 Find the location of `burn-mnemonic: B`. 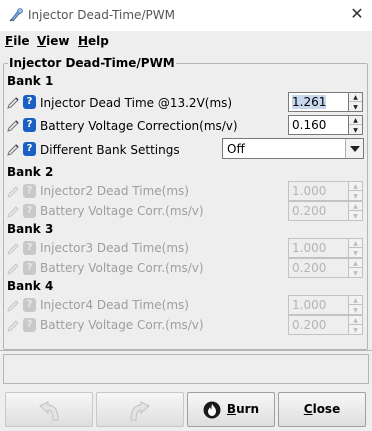

burn-mnemonic: B is located at coordinates (231, 409).